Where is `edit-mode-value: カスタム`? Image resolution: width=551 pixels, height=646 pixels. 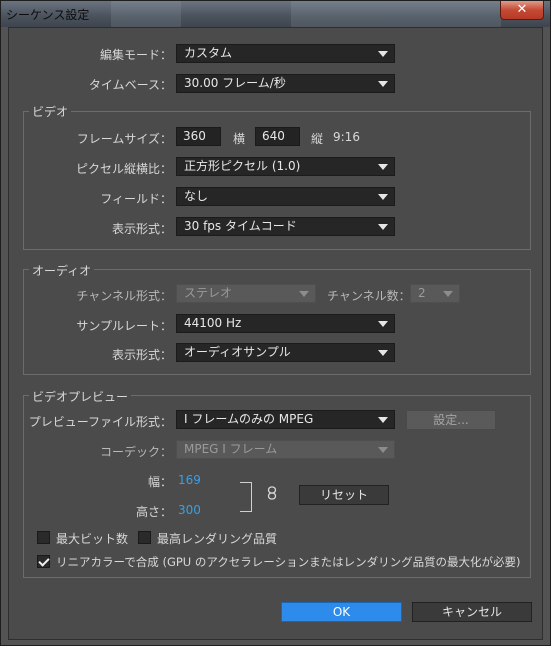 edit-mode-value: カスタム is located at coordinates (208, 53).